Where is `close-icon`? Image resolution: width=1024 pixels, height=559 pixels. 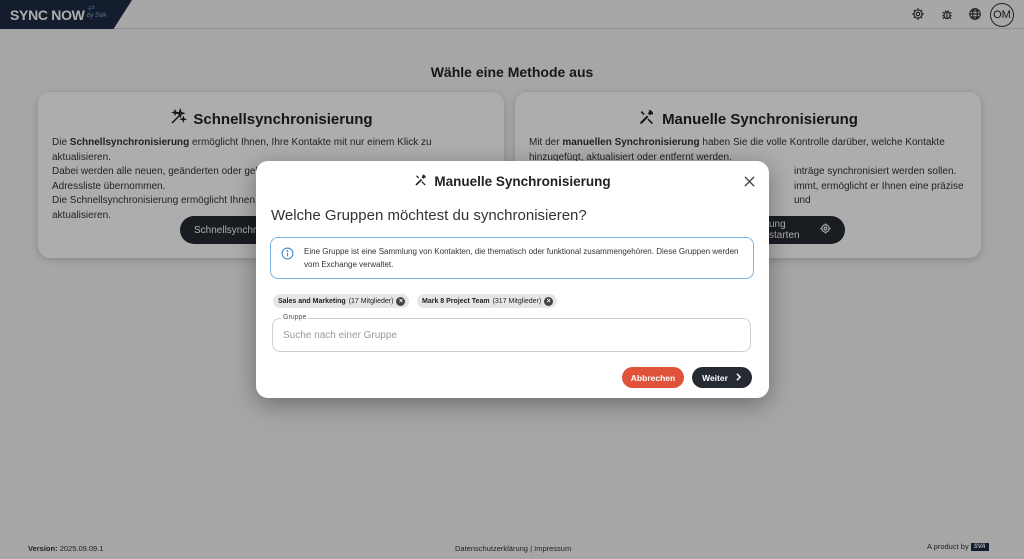
close-icon is located at coordinates (749, 181).